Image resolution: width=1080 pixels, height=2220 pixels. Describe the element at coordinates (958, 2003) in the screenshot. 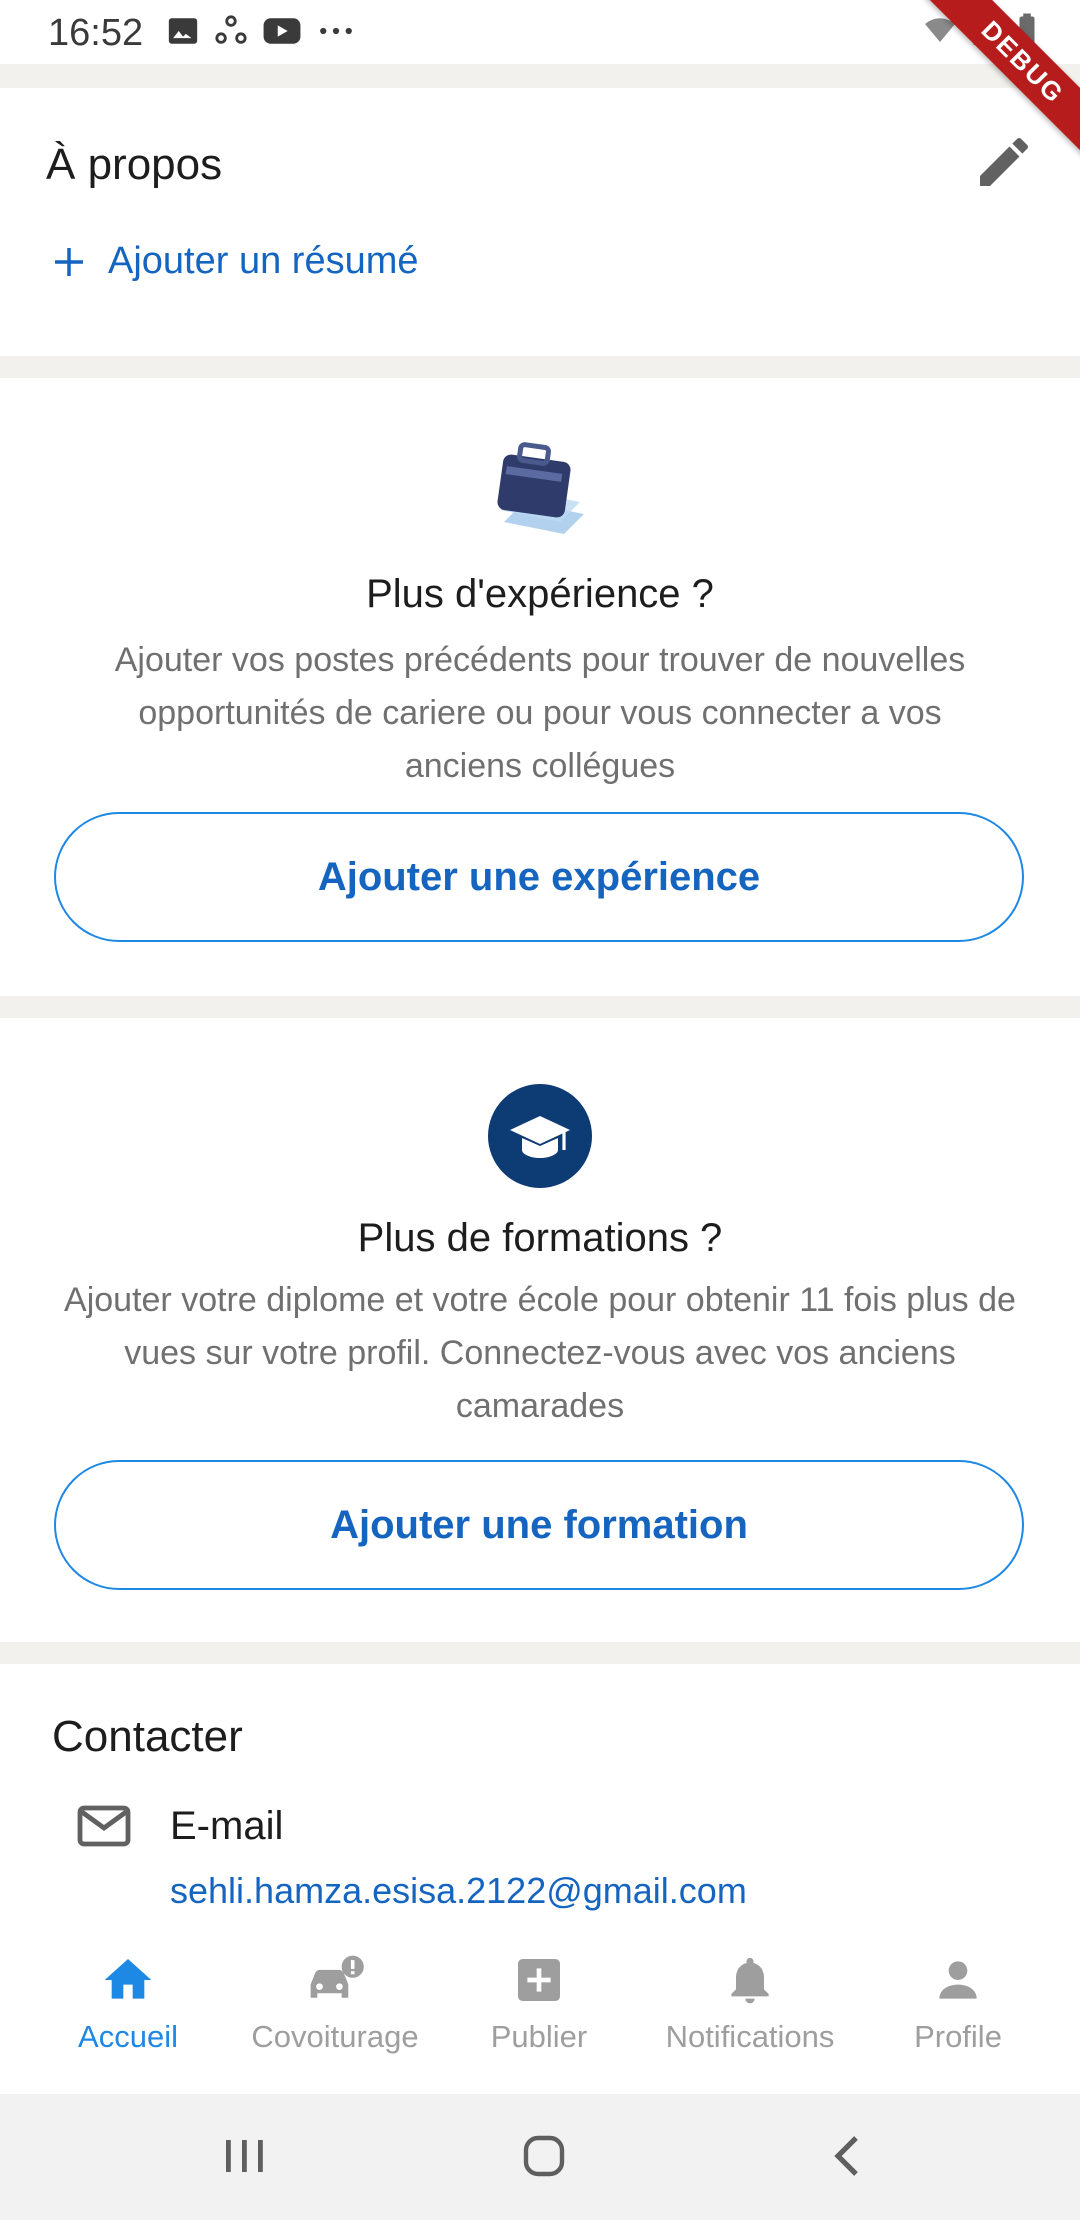

I see `nav-item-profile: Profile` at that location.